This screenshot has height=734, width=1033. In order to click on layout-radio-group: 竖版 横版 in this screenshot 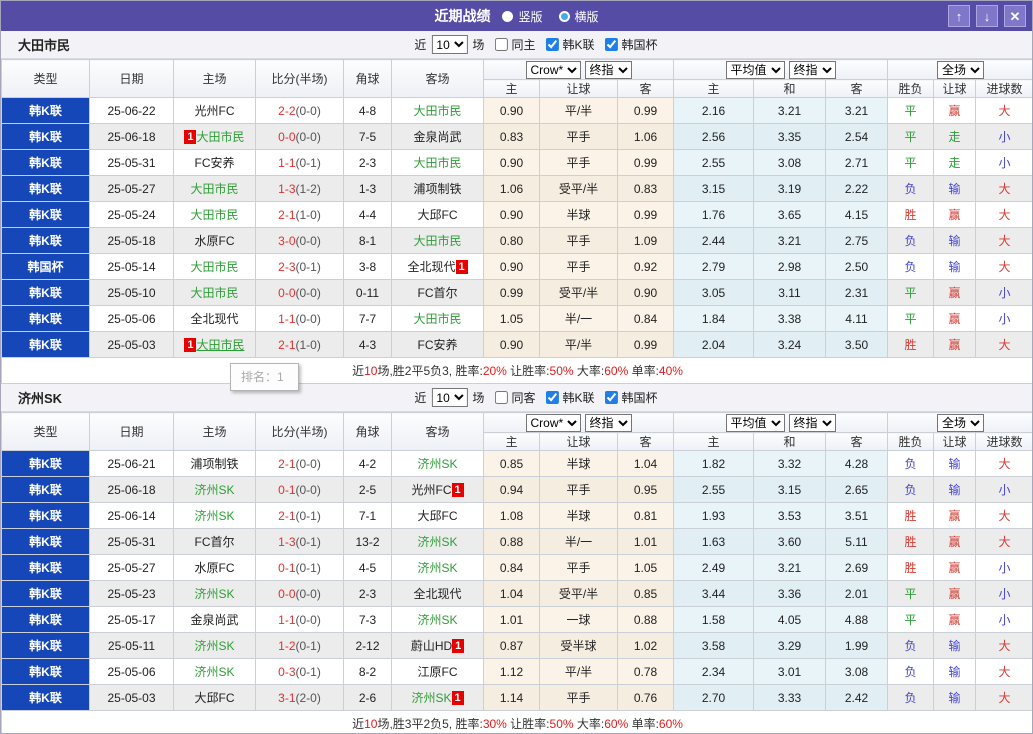, I will do `click(550, 16)`.